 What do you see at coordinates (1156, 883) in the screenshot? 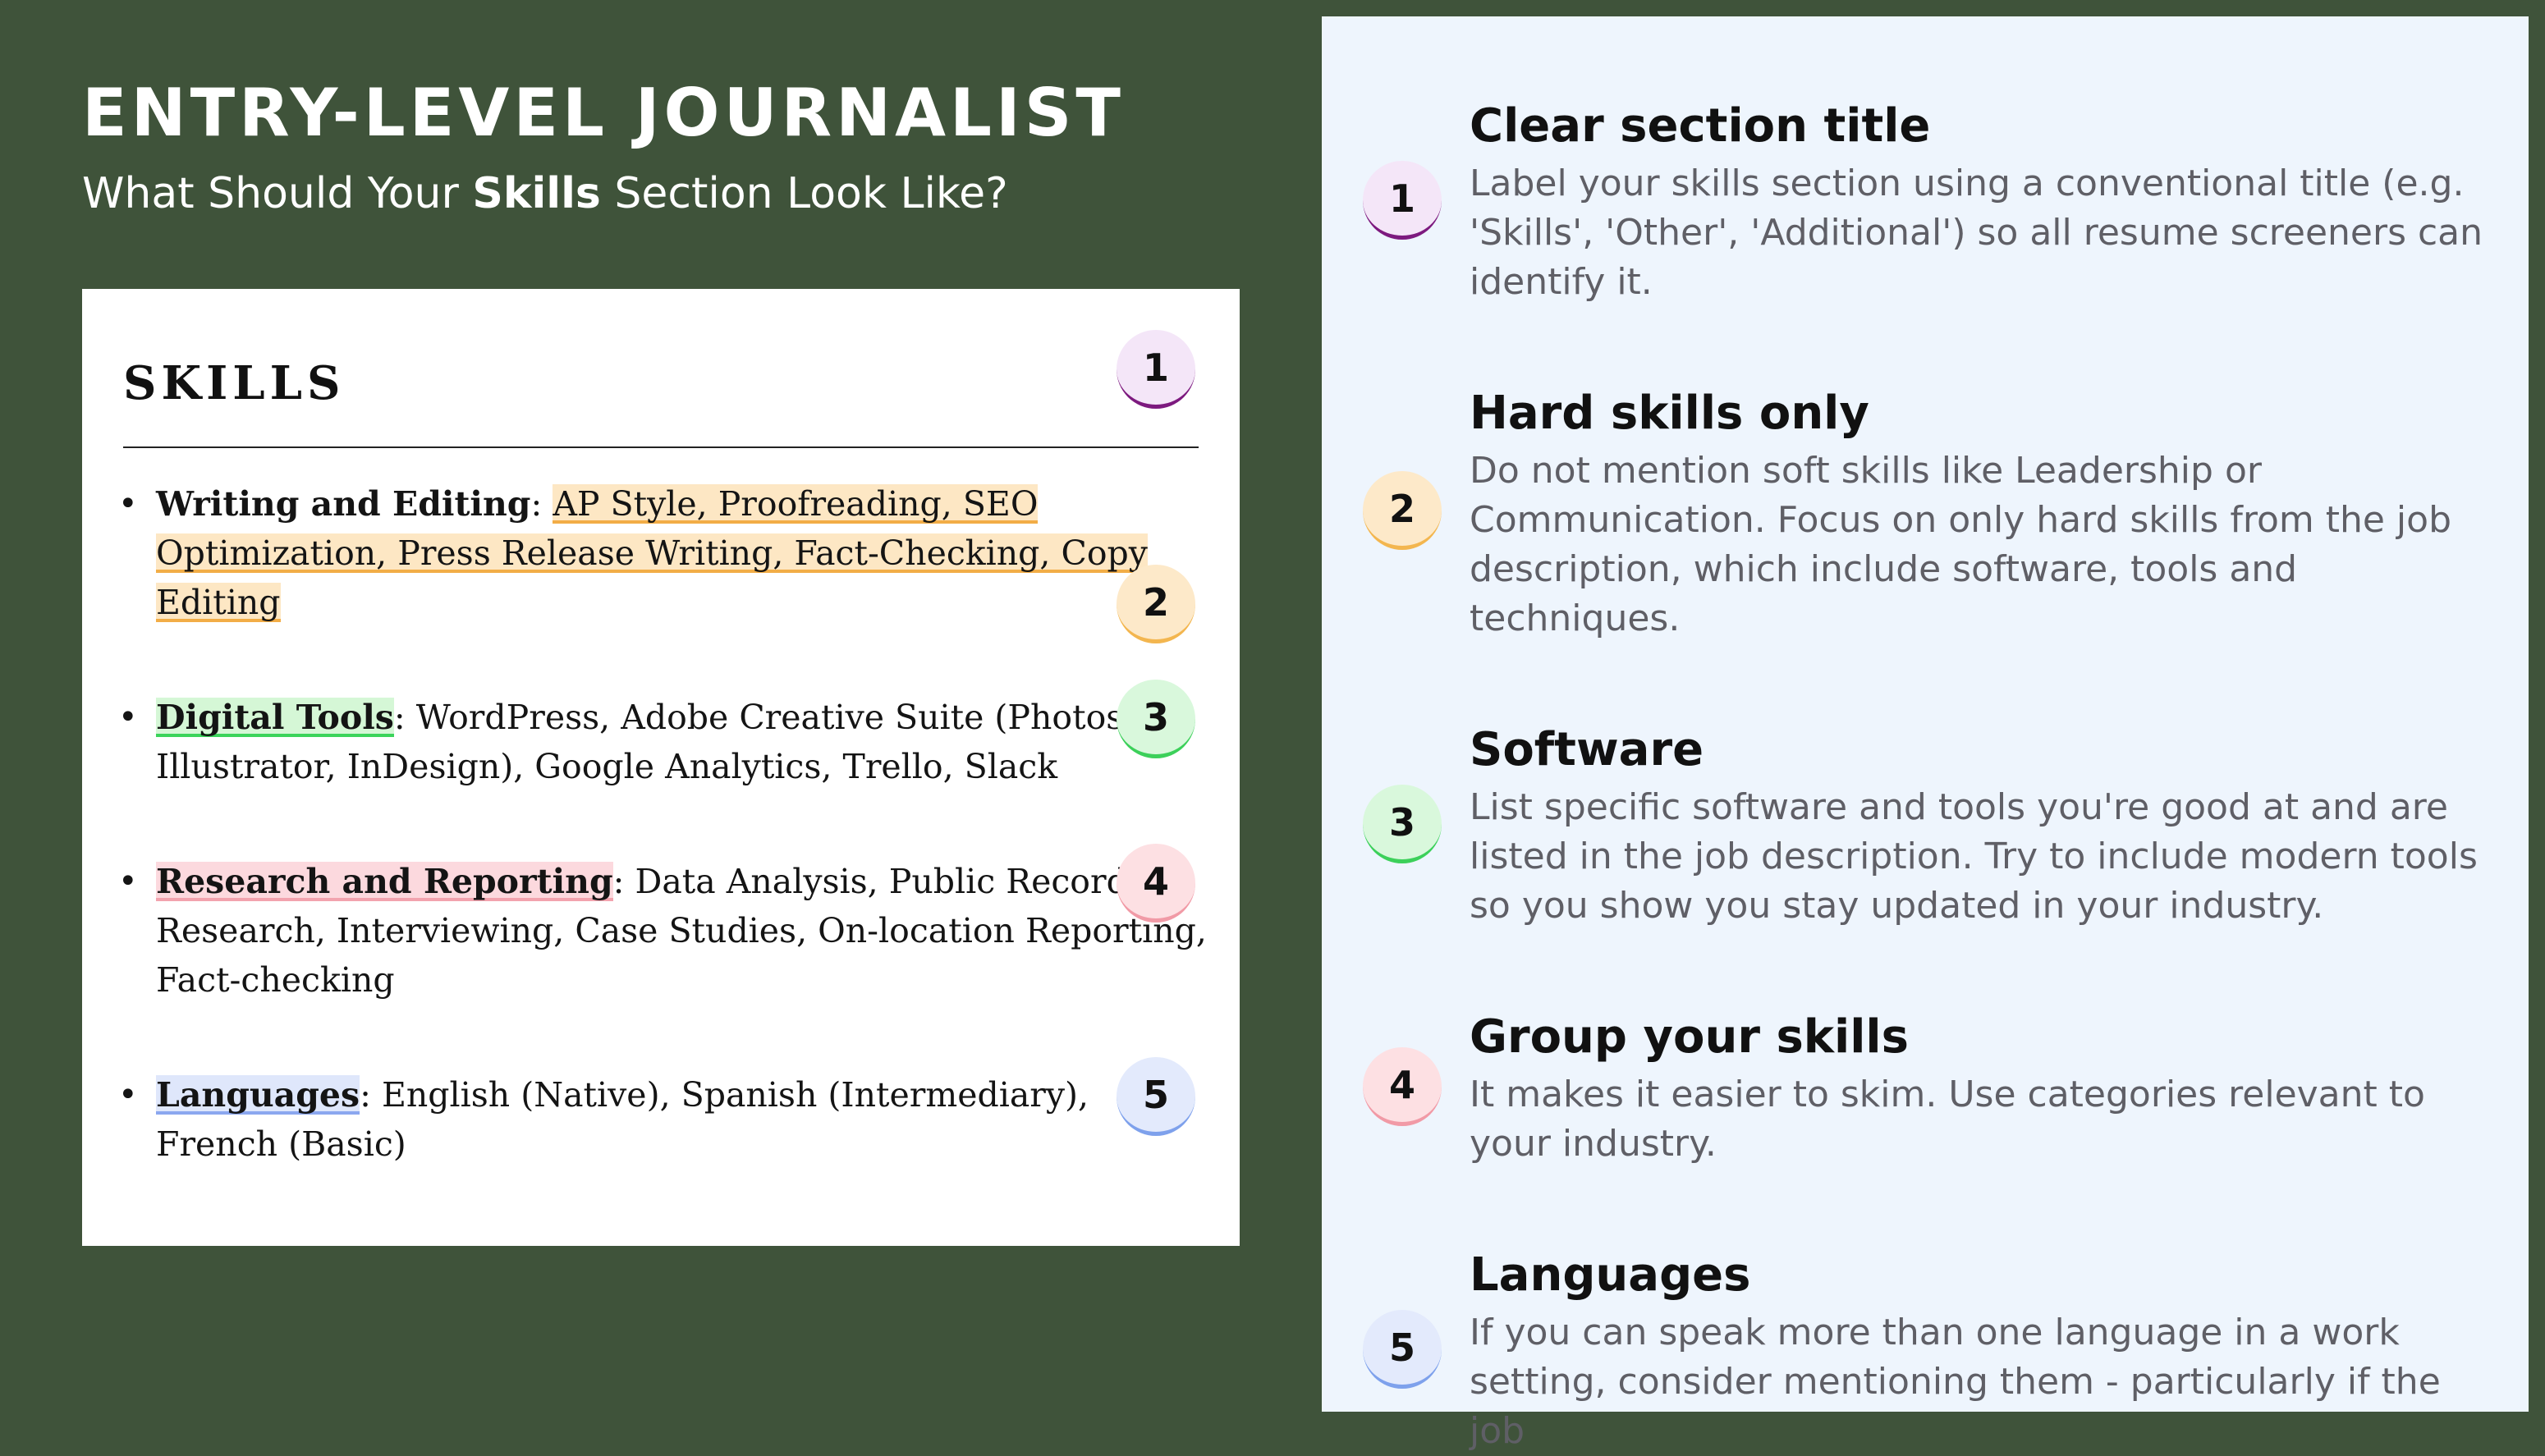
I see `badge-4: 4` at bounding box center [1156, 883].